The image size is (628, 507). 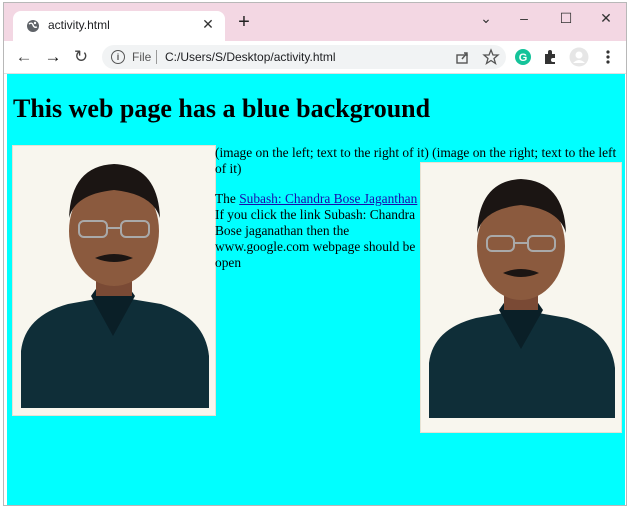 I want to click on tab-search-chevron-icon: ⌄, so click(x=486, y=18).